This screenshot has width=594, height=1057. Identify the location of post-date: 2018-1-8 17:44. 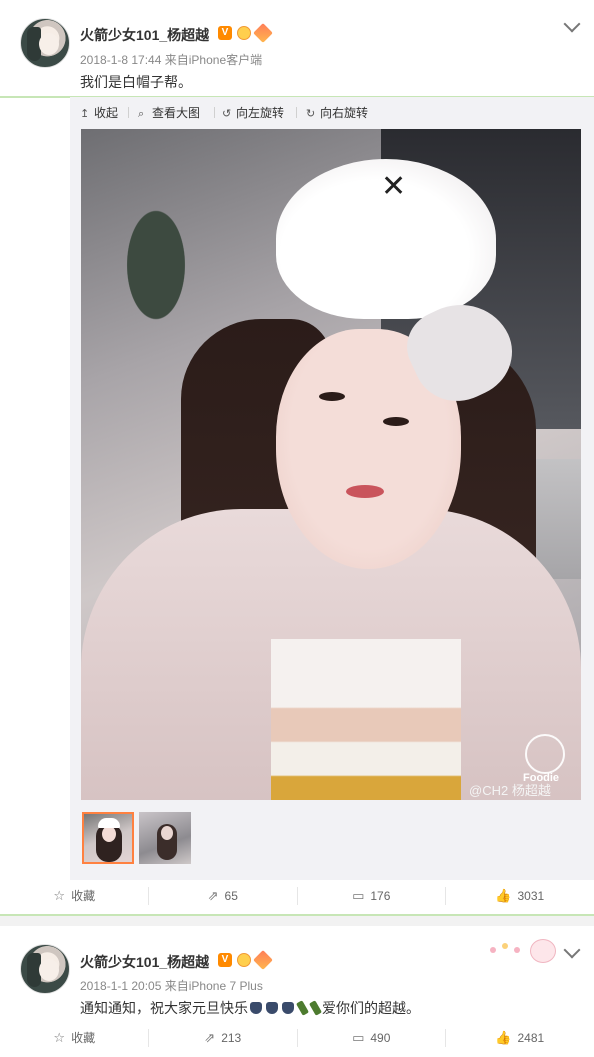
(120, 60).